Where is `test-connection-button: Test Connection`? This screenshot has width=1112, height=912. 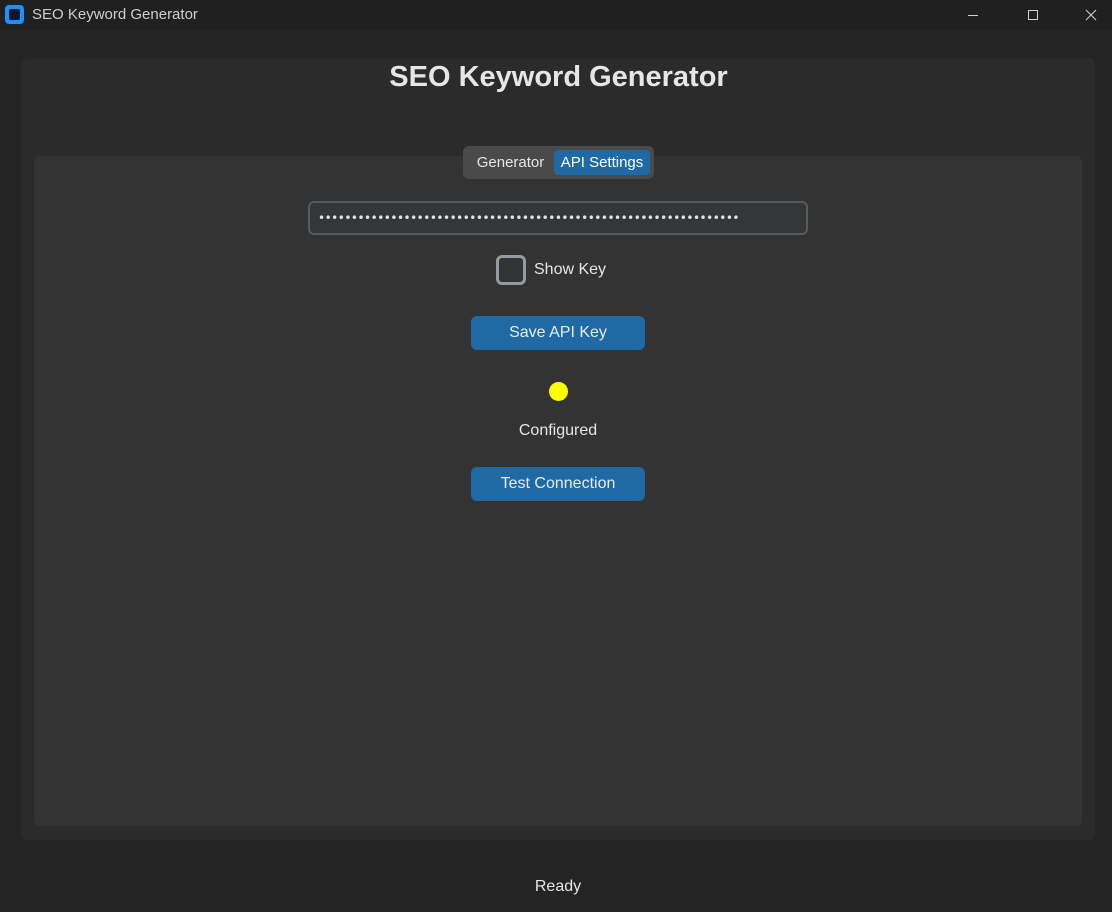 test-connection-button: Test Connection is located at coordinates (558, 484).